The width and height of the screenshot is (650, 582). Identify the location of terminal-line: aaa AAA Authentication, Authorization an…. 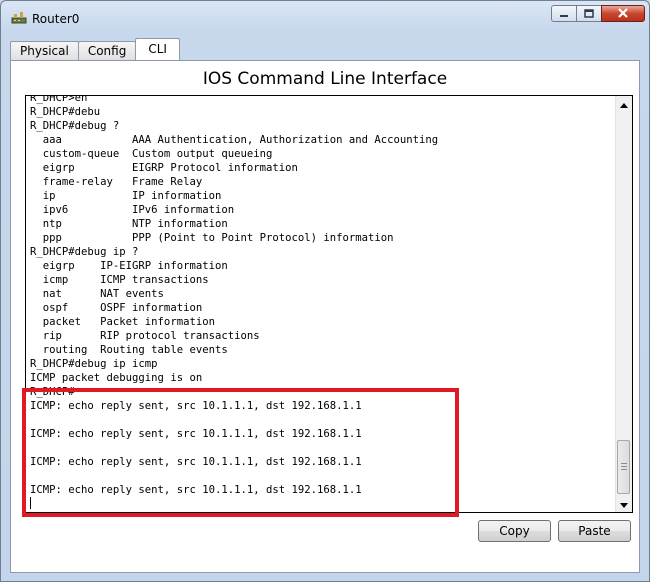
(234, 140).